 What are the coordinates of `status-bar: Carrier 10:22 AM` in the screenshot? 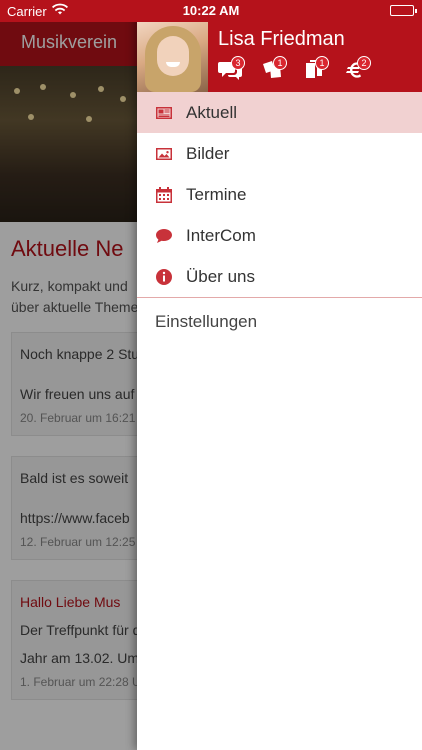 It's located at (211, 11).